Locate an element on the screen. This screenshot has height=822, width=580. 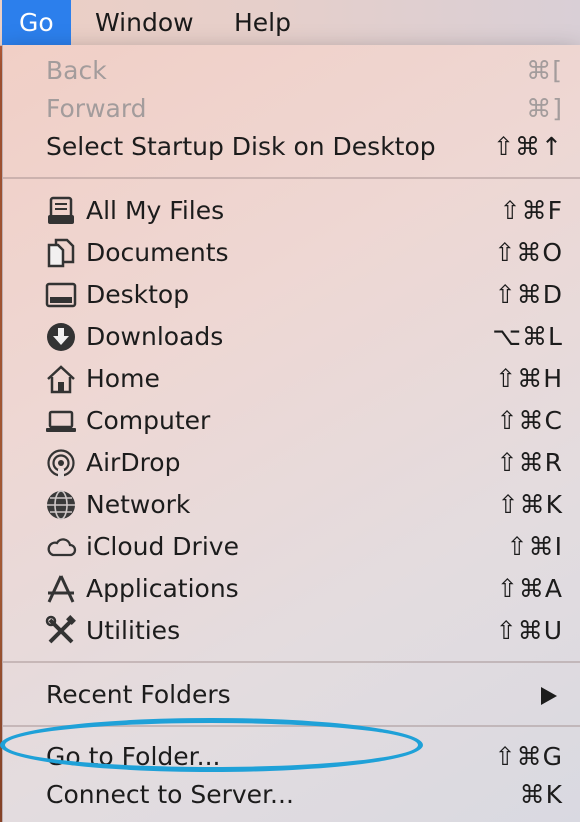
menu-item-computer: Computer ⇧⌘C is located at coordinates (291, 421).